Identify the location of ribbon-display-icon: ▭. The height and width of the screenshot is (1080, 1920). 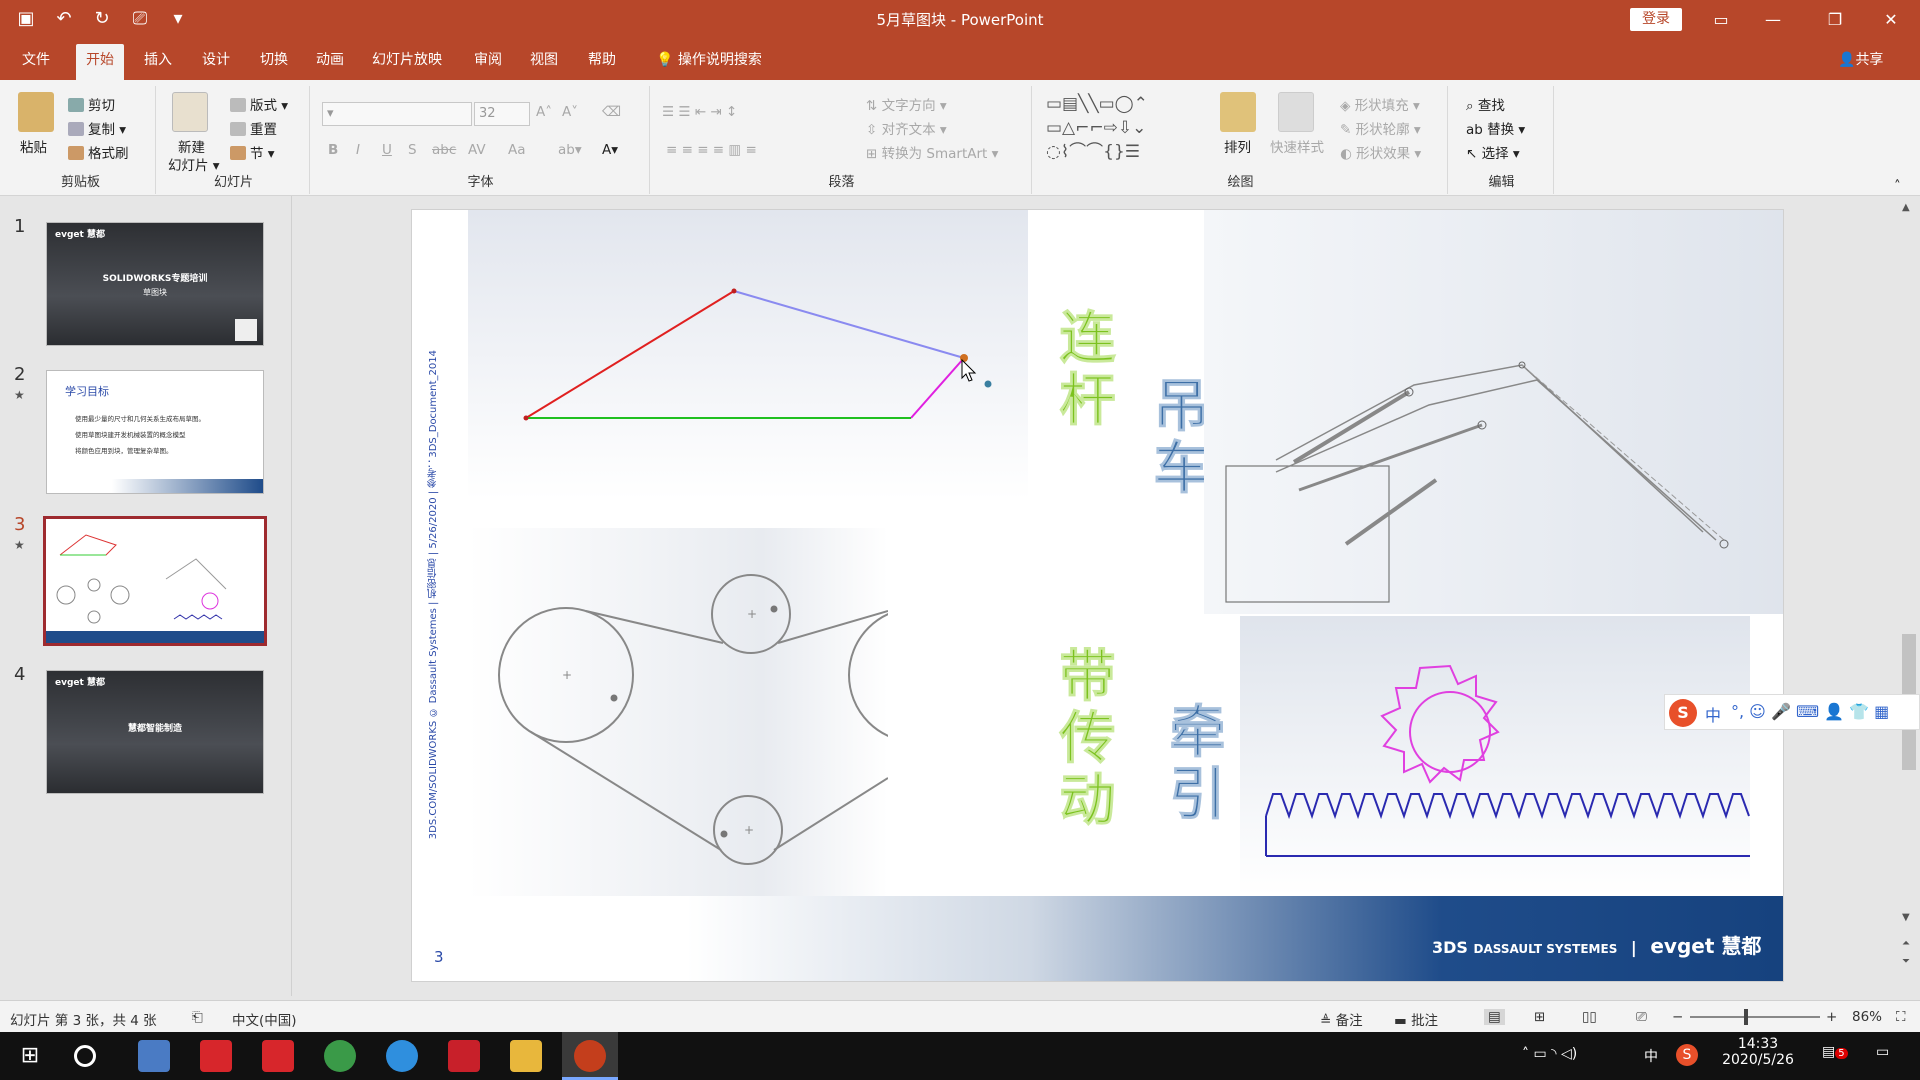
(1721, 20).